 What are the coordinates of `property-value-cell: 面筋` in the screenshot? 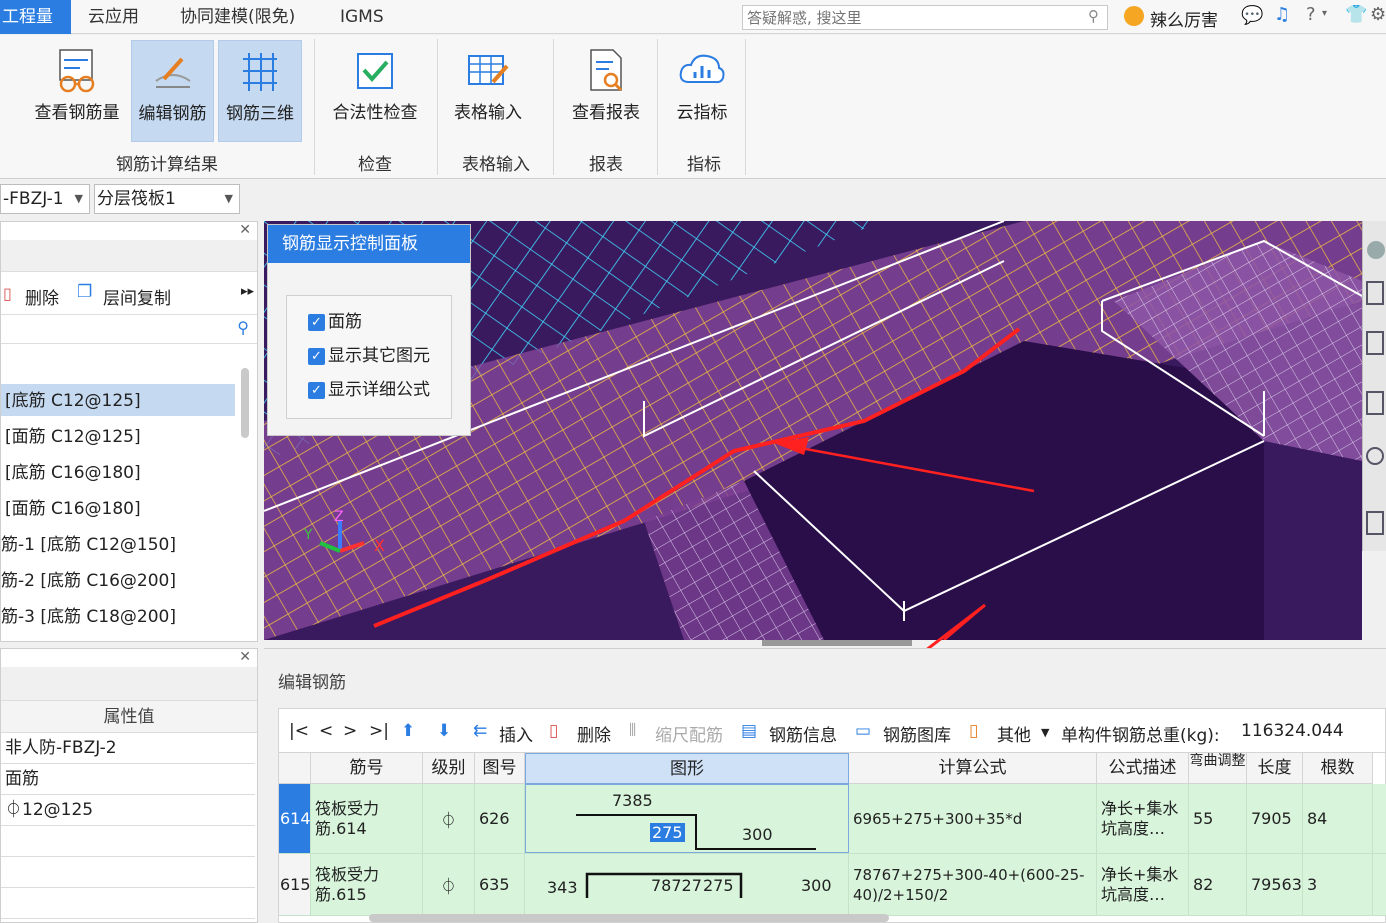 It's located at (128, 779).